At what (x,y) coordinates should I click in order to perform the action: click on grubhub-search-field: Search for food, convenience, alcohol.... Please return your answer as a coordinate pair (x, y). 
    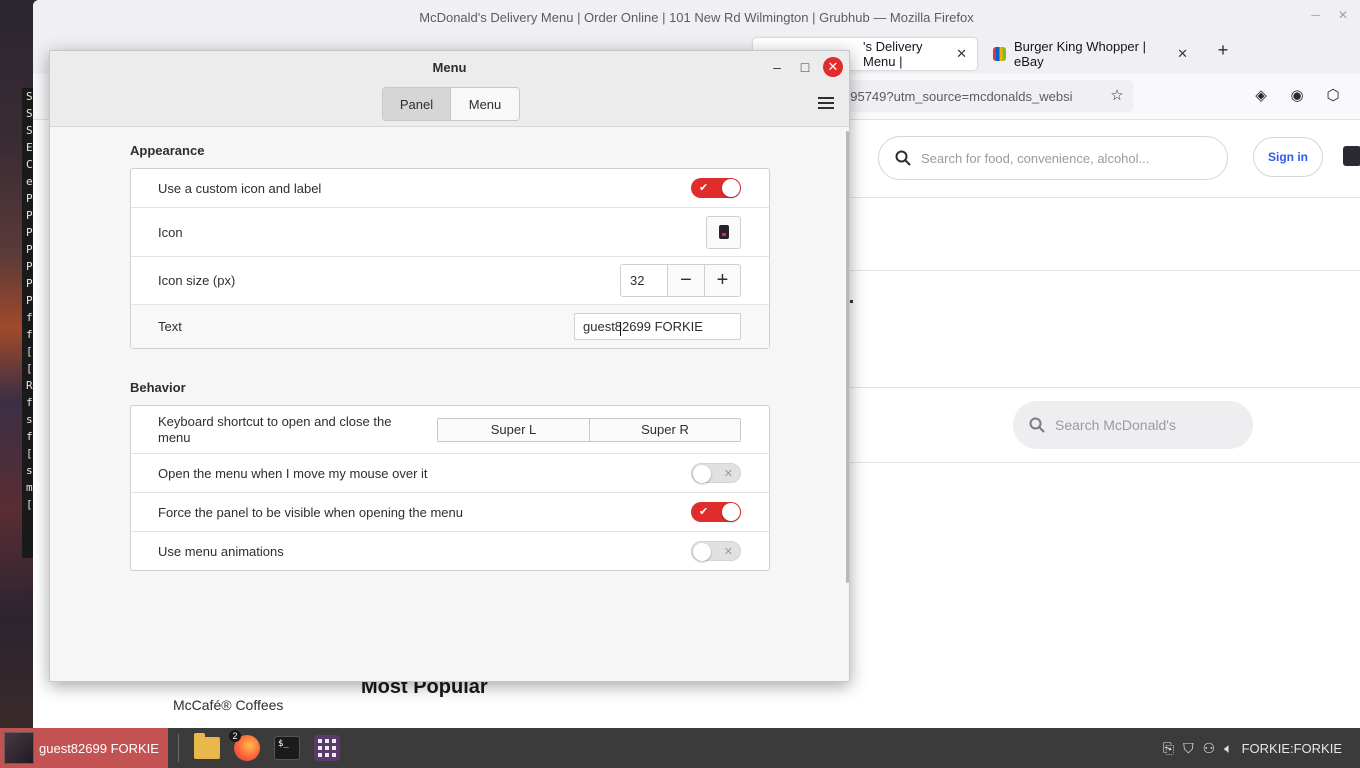
    Looking at the image, I should click on (1053, 158).